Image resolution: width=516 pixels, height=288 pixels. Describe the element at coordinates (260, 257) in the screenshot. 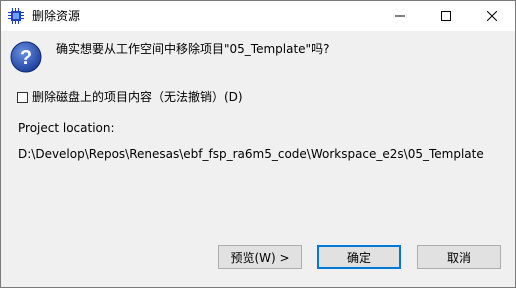

I see `preview-button: 预览(W) >` at that location.